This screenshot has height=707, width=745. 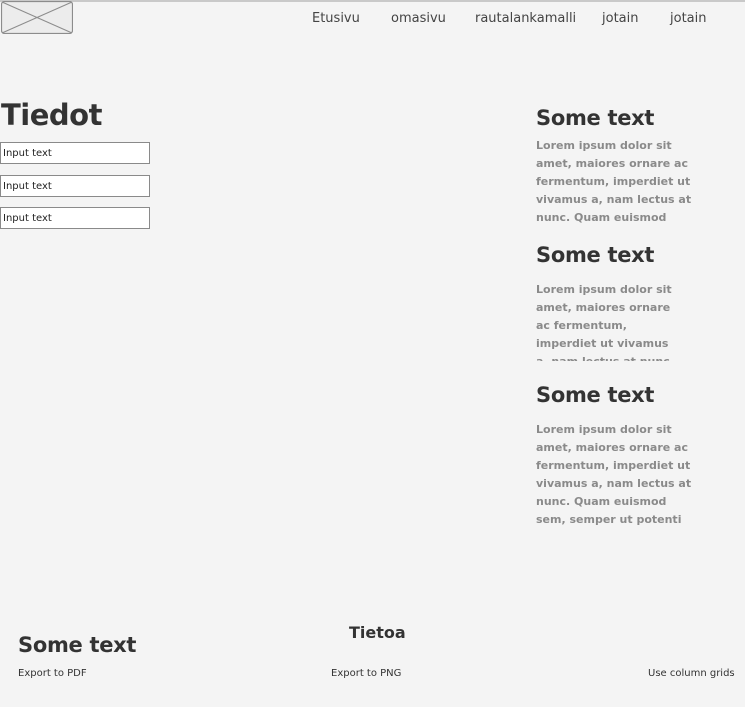 I want to click on export-png-link: Export to PNG, so click(x=366, y=673).